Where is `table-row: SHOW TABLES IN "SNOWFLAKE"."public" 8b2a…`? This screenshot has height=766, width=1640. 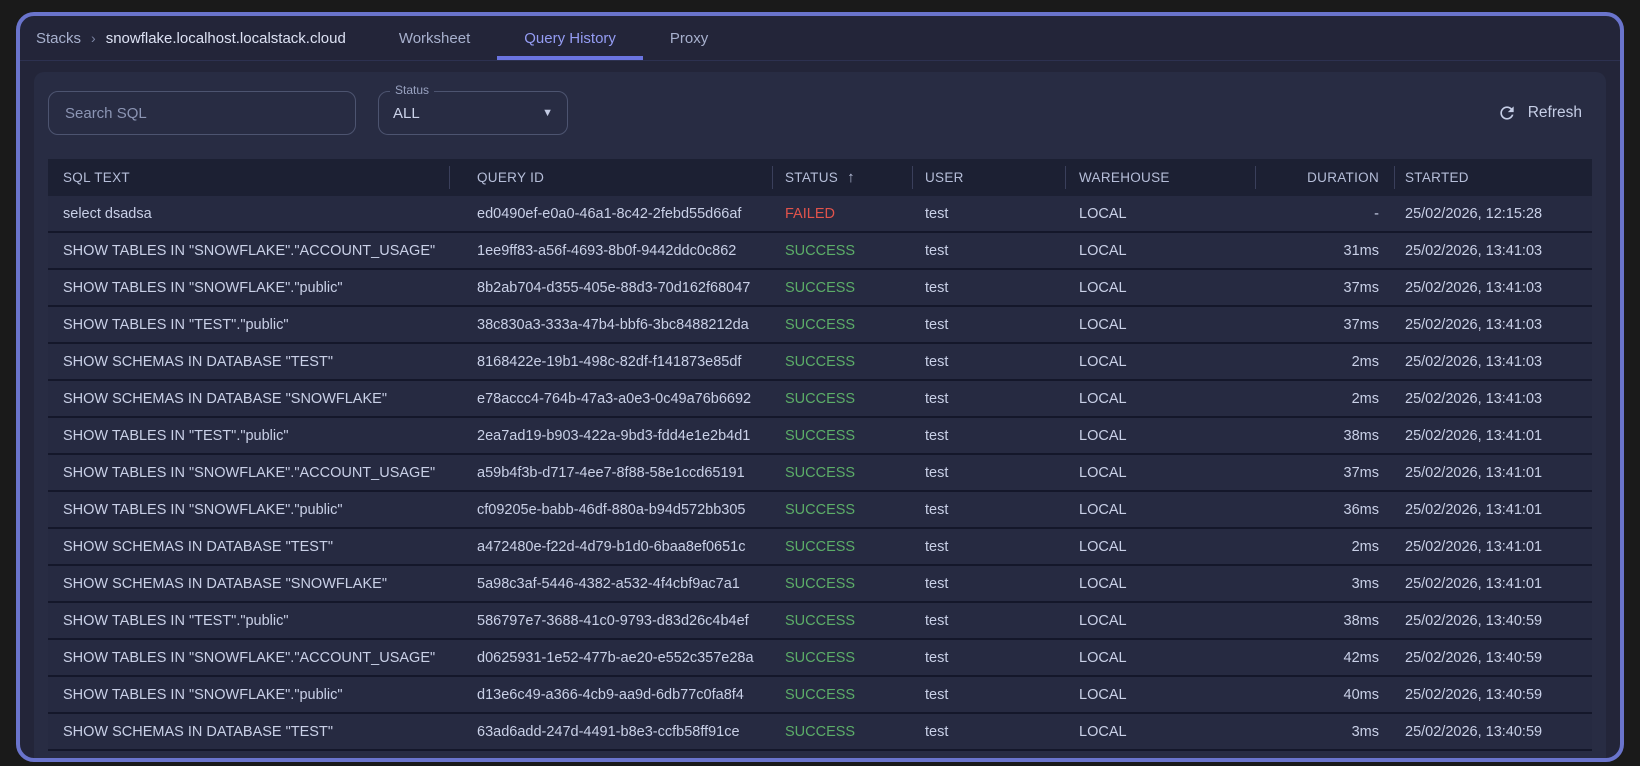 table-row: SHOW TABLES IN "SNOWFLAKE"."public" 8b2a… is located at coordinates (820, 288).